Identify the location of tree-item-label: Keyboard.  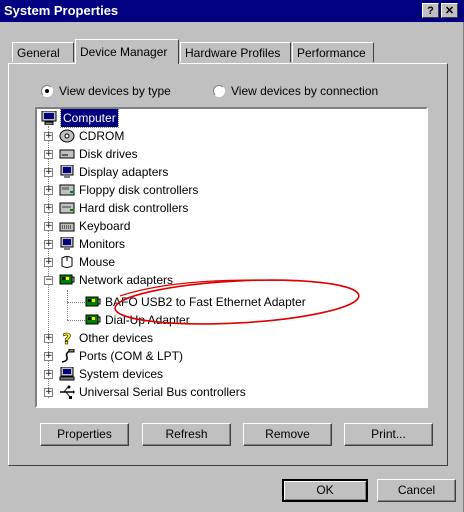
(105, 226).